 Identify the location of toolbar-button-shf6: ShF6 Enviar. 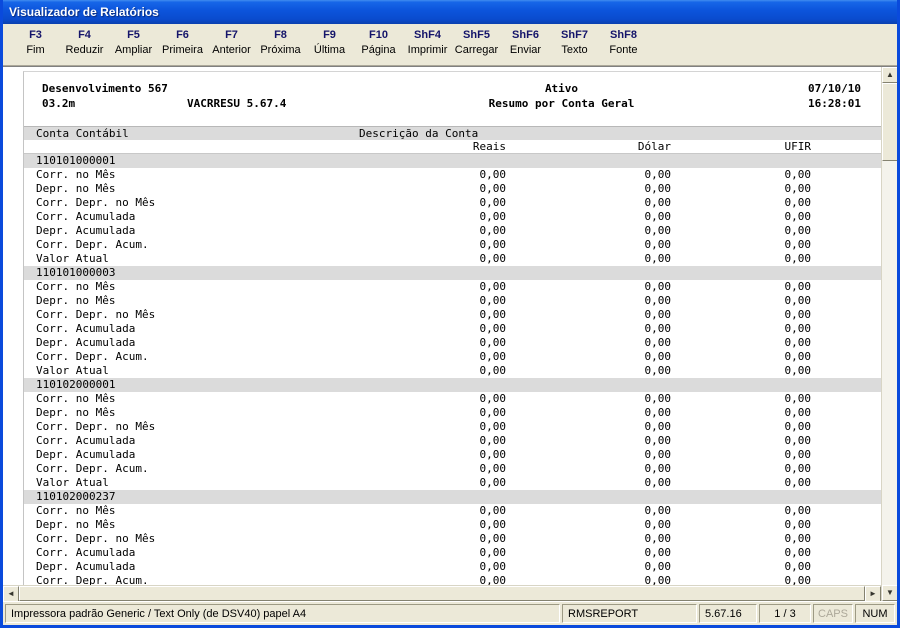
(525, 43).